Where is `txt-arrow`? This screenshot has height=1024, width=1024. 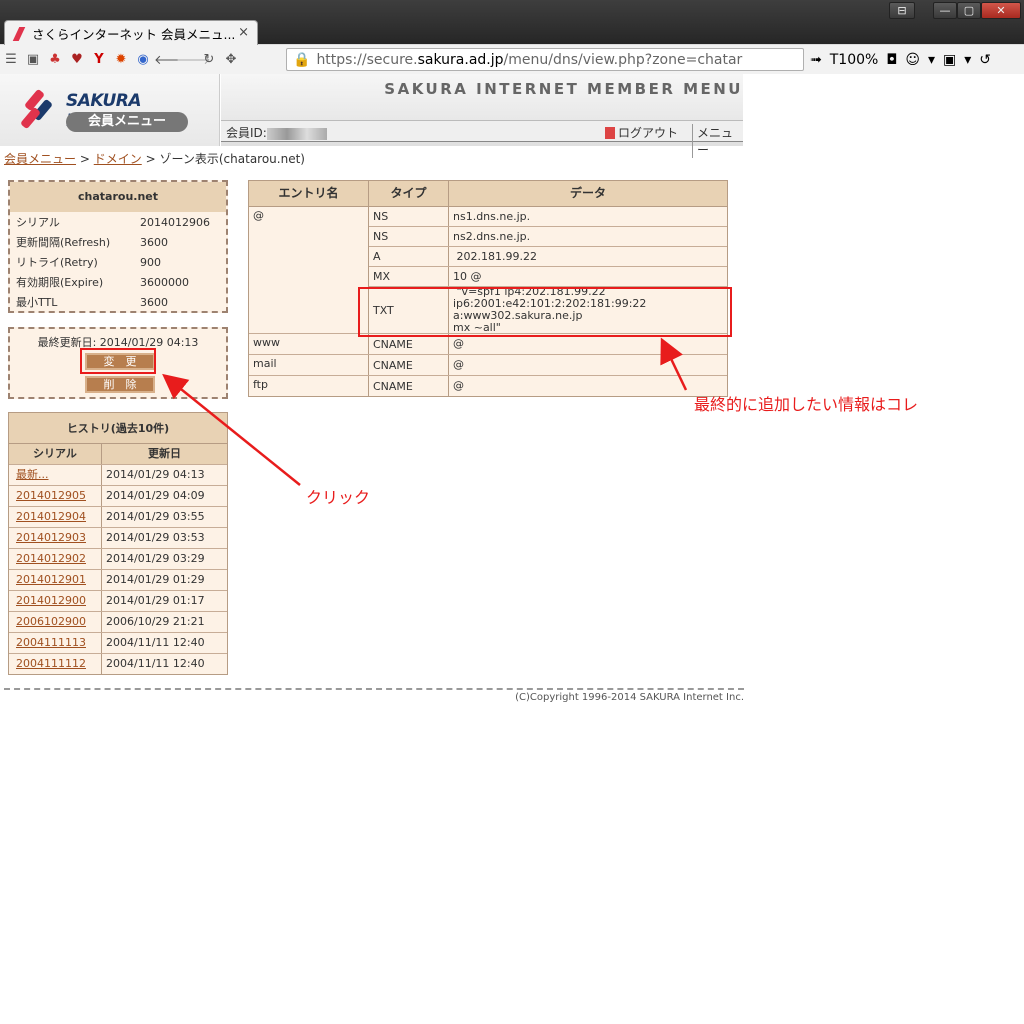 txt-arrow is located at coordinates (674, 364).